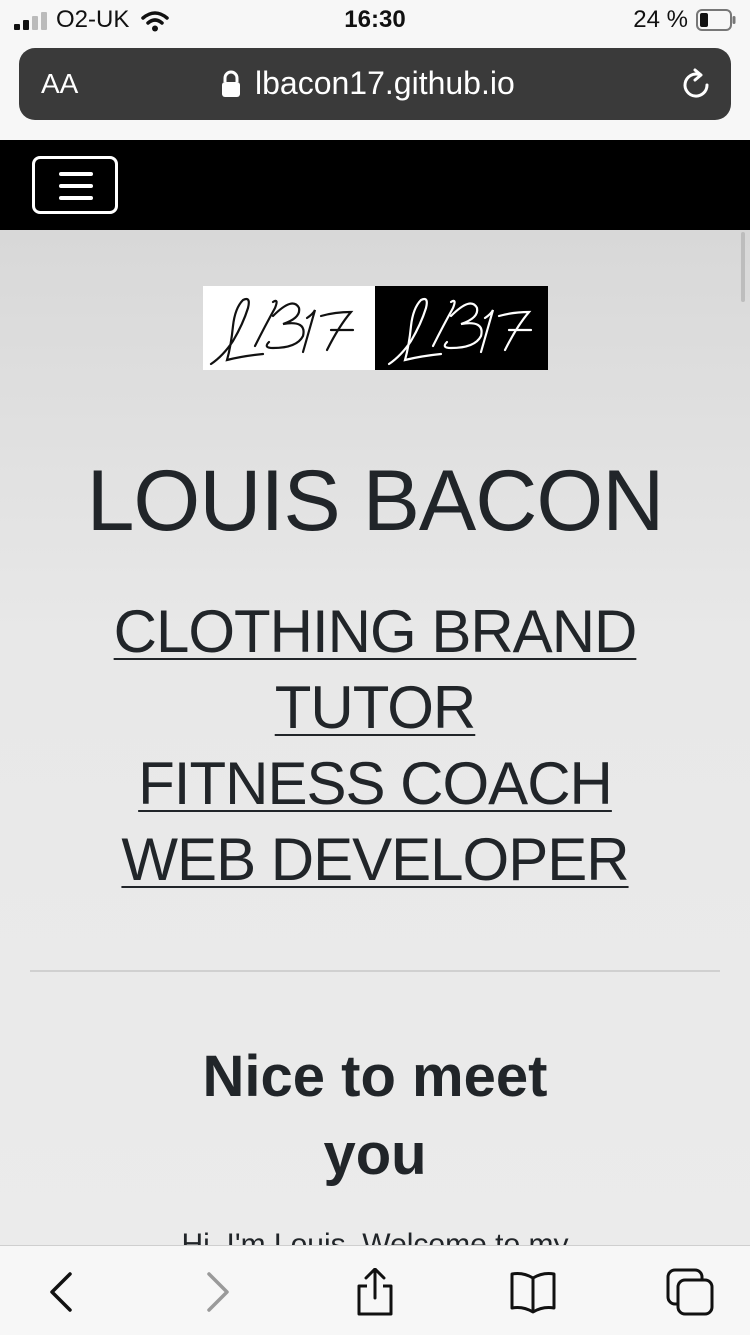 This screenshot has height=1335, width=750. I want to click on list-item: TUTOR, so click(375, 708).